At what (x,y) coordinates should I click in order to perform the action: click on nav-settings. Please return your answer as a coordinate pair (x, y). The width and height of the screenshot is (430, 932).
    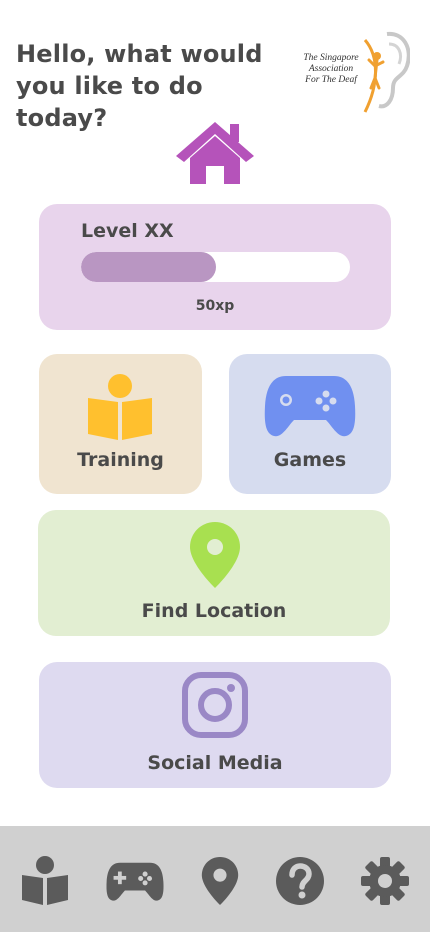
    Looking at the image, I should click on (385, 881).